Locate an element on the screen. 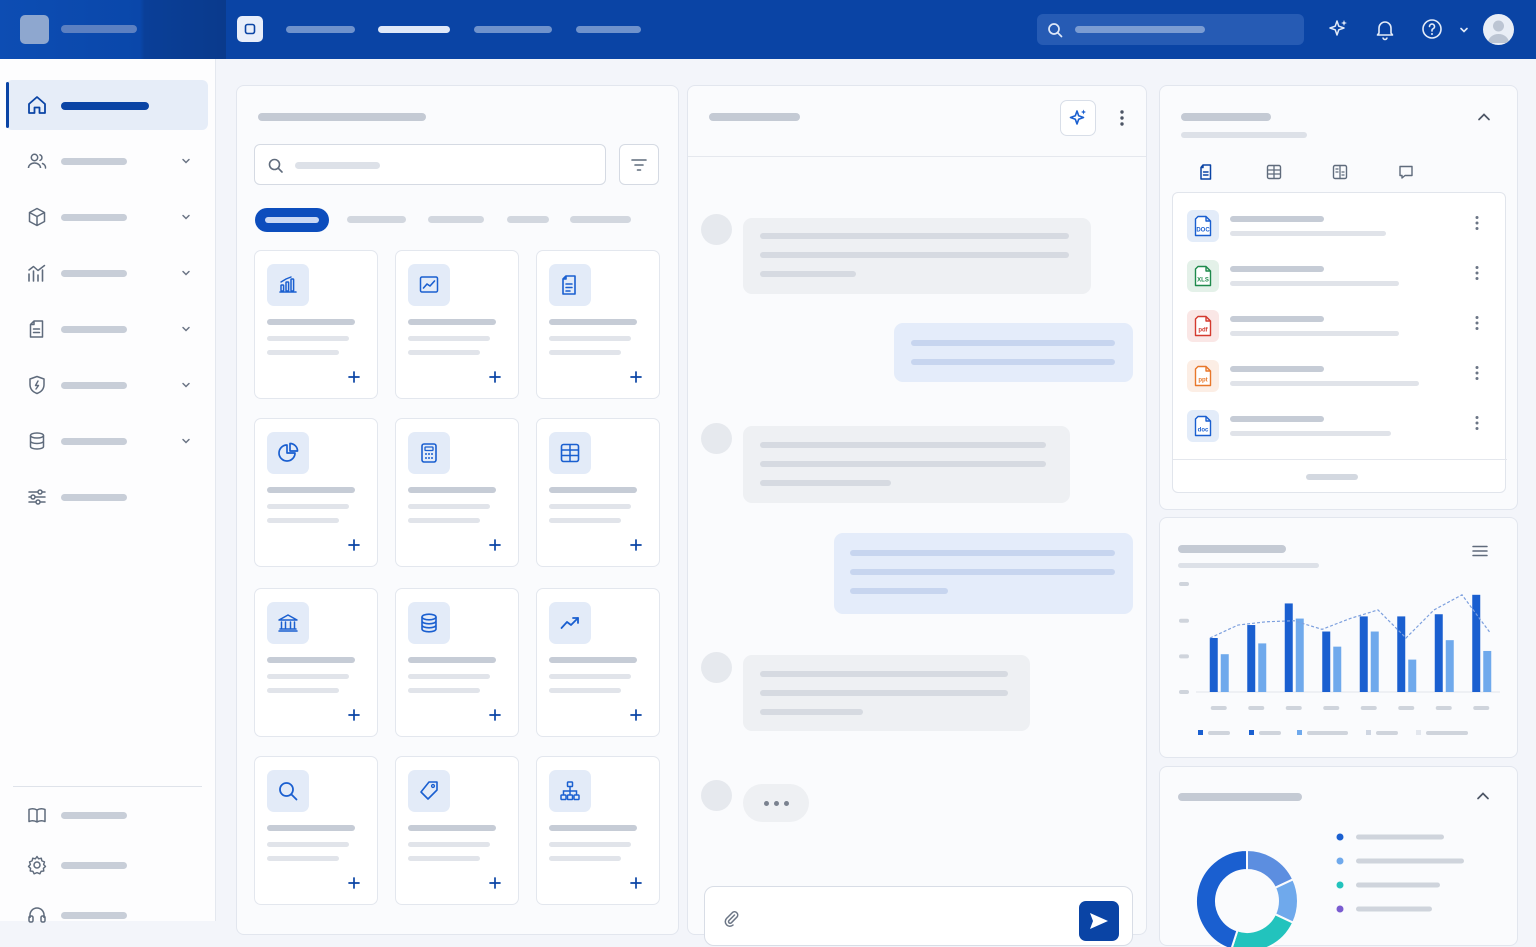  widget-search-input is located at coordinates (430, 164).